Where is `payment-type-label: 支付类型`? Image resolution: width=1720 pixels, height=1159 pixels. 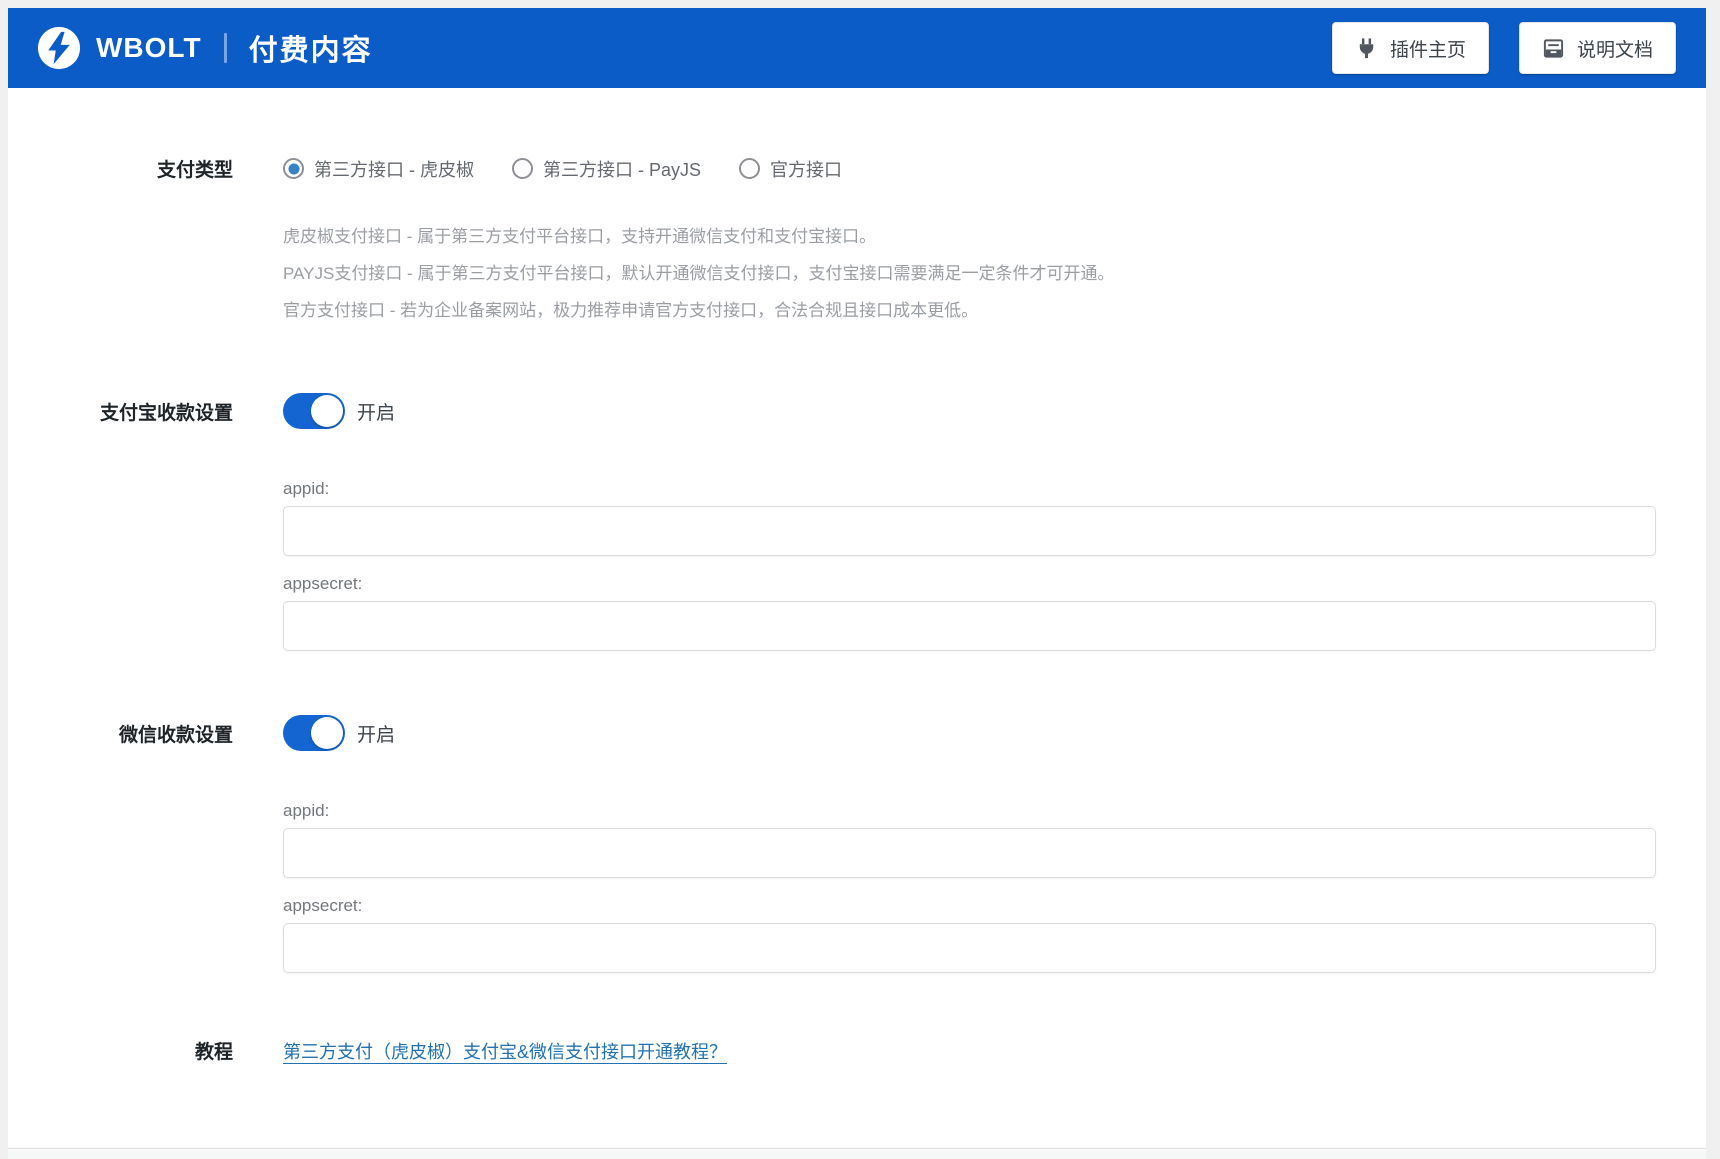
payment-type-label: 支付类型 is located at coordinates (194, 170).